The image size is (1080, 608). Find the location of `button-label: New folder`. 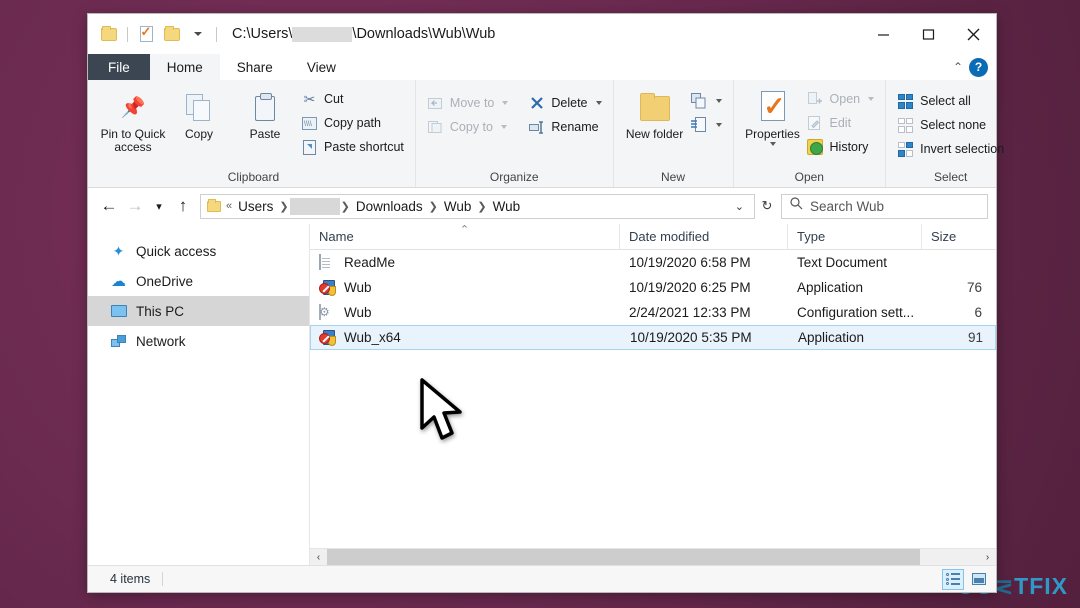

button-label: New folder is located at coordinates (654, 134).